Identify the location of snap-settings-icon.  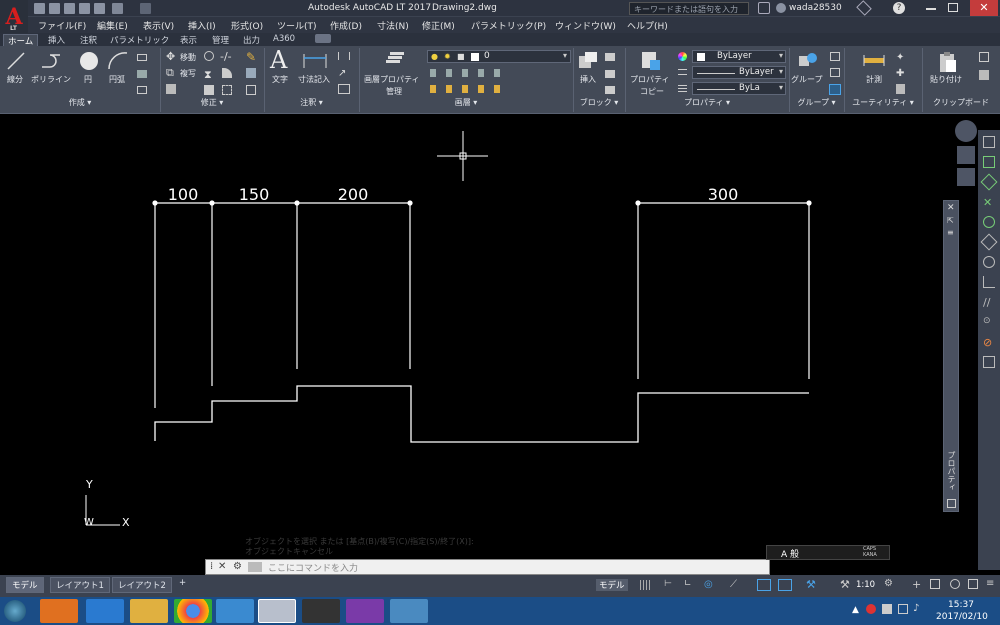
(989, 362).